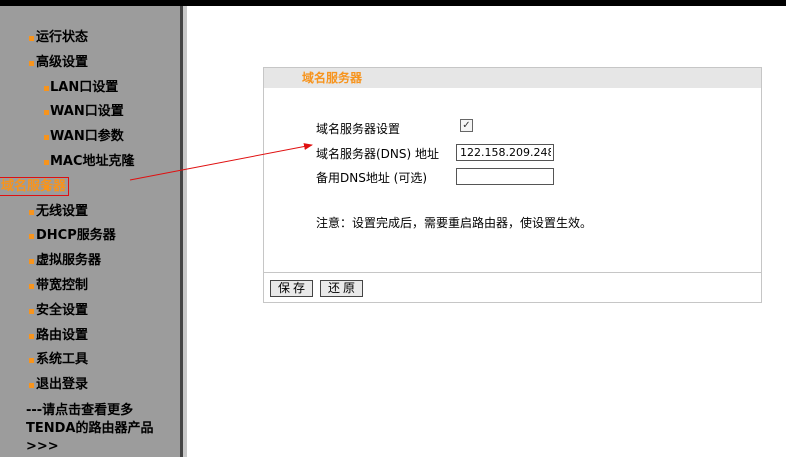 The width and height of the screenshot is (786, 457). What do you see at coordinates (378, 154) in the screenshot?
I see `dns-address-label: 域名服务器(DNS) 地址` at bounding box center [378, 154].